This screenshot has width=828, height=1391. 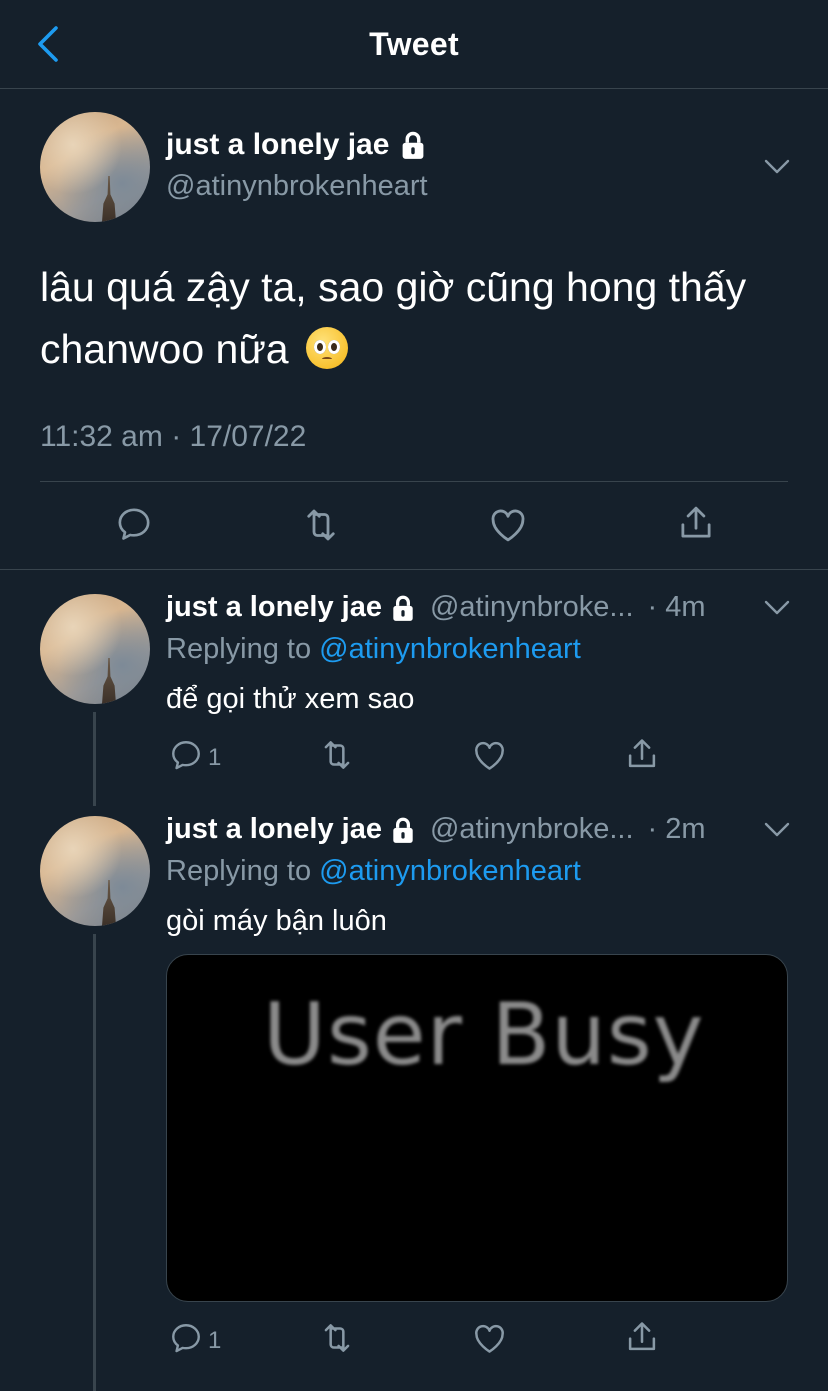 I want to click on reply-header: just a lonely jae @atinynbroke... · 2m, so click(x=436, y=829).